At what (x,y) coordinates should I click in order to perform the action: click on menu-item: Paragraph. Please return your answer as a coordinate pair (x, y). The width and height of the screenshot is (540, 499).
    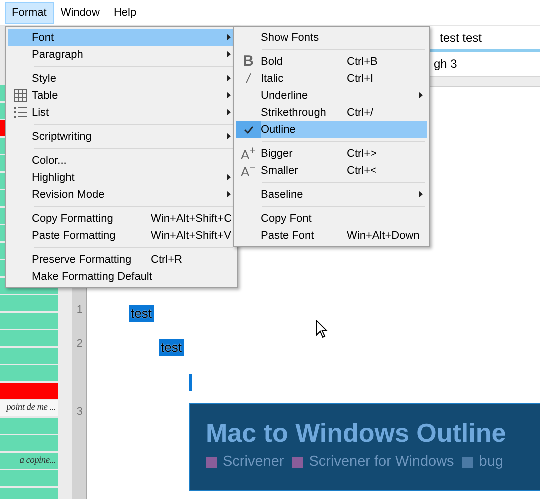
    Looking at the image, I should click on (121, 54).